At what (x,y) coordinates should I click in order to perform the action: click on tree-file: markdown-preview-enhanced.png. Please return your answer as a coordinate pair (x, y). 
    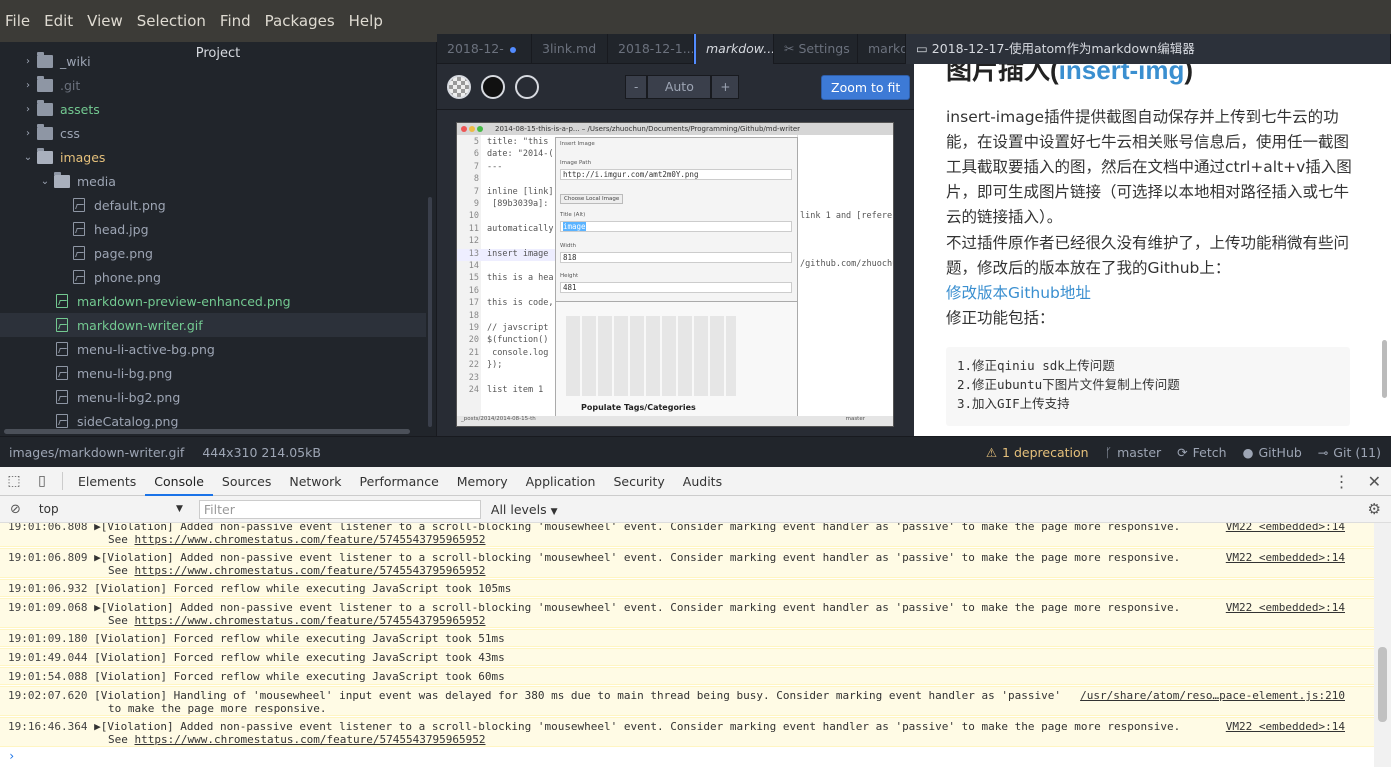
    Looking at the image, I should click on (213, 301).